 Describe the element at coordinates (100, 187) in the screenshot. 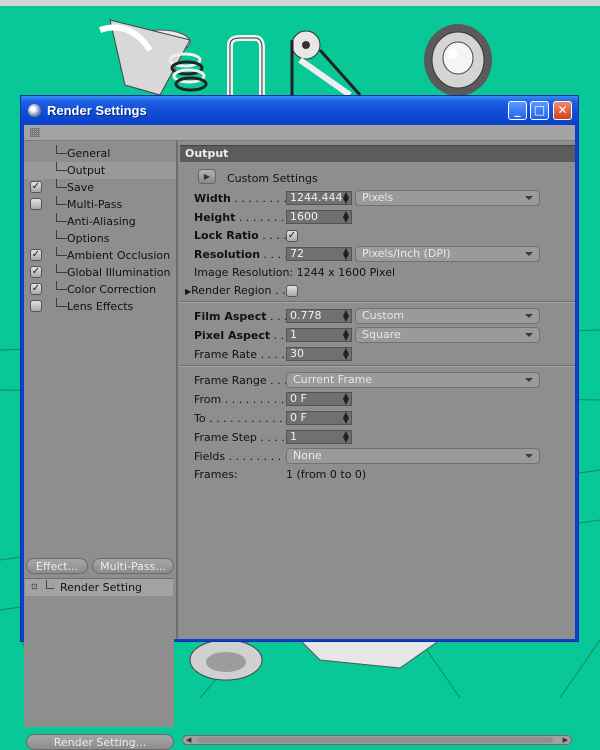

I see `sidebar-item-save: ✓ Save` at that location.